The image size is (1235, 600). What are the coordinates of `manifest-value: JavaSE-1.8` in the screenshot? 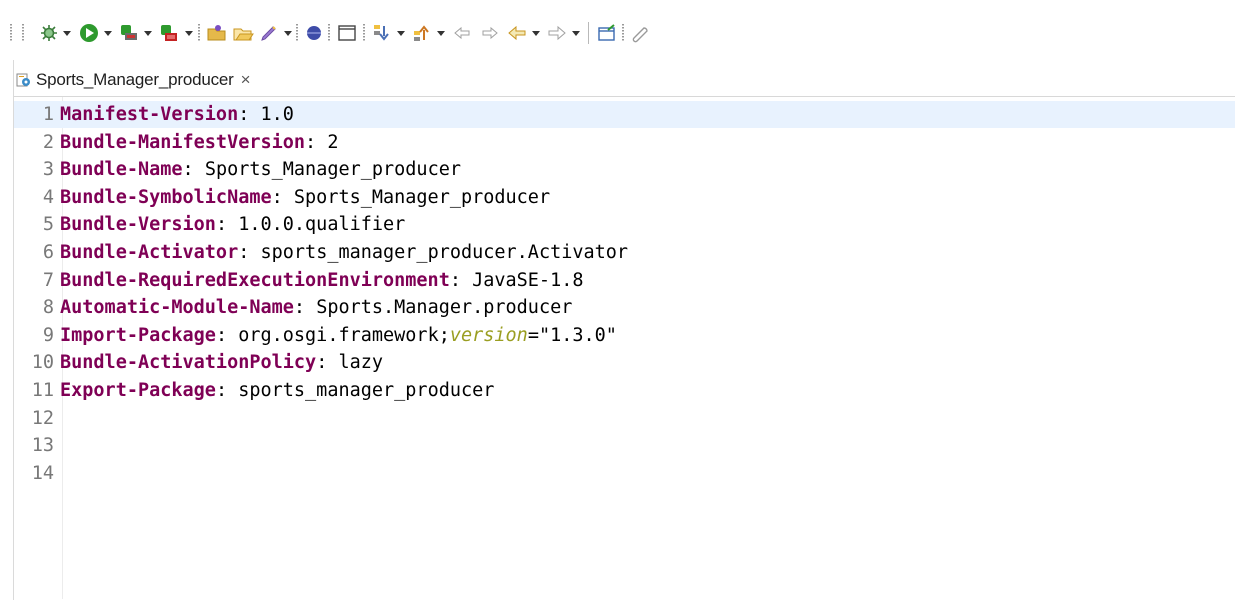 It's located at (528, 280).